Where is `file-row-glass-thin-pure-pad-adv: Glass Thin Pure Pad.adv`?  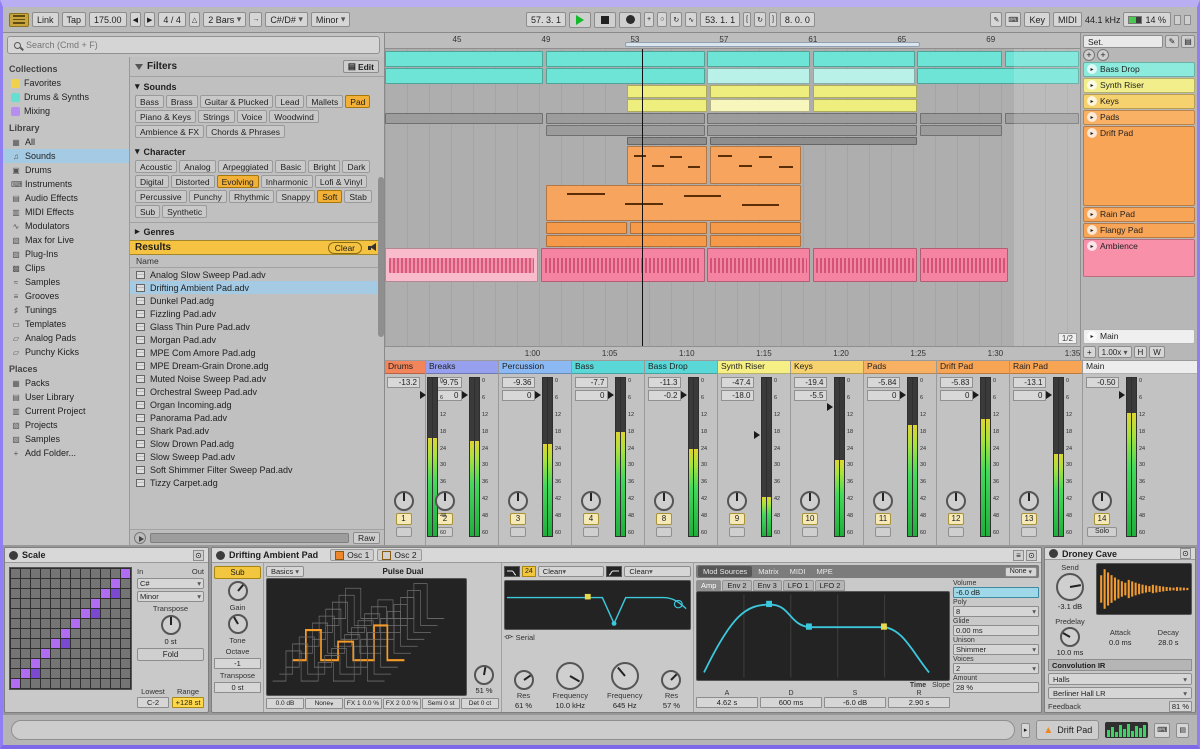 file-row-glass-thin-pure-pad-adv: Glass Thin Pure Pad.adv is located at coordinates (257, 326).